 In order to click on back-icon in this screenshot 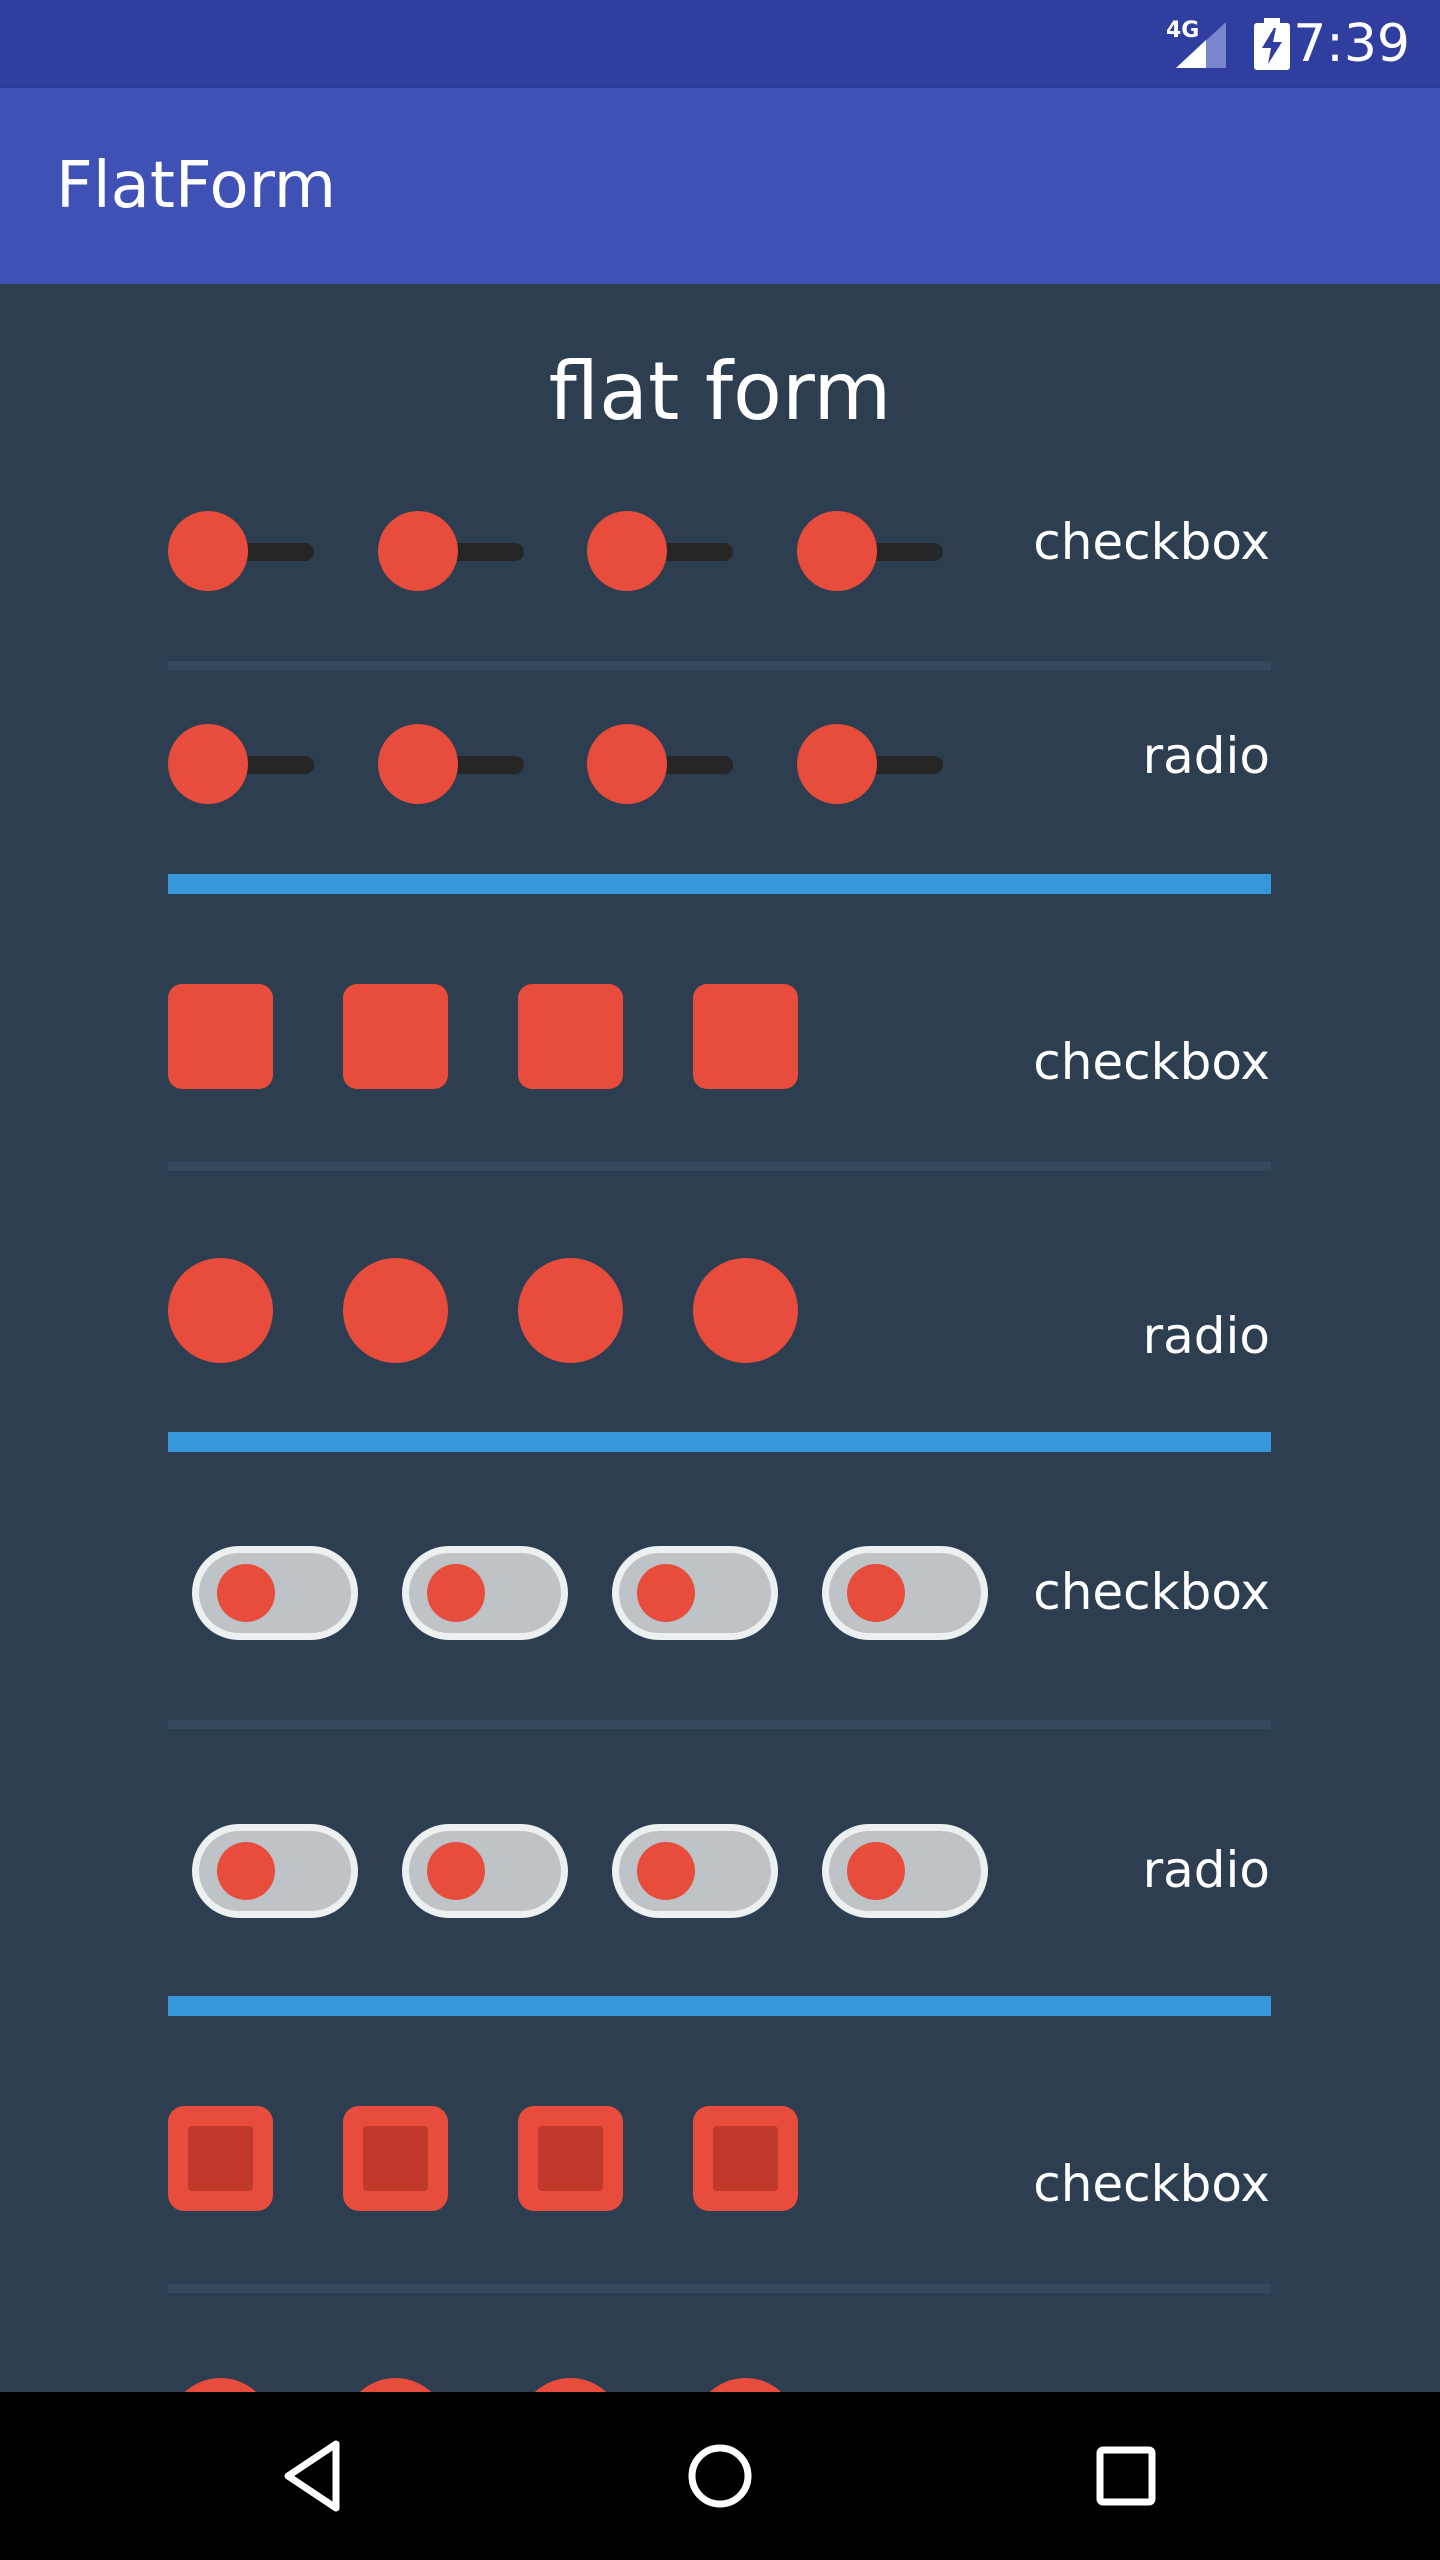, I will do `click(314, 2476)`.